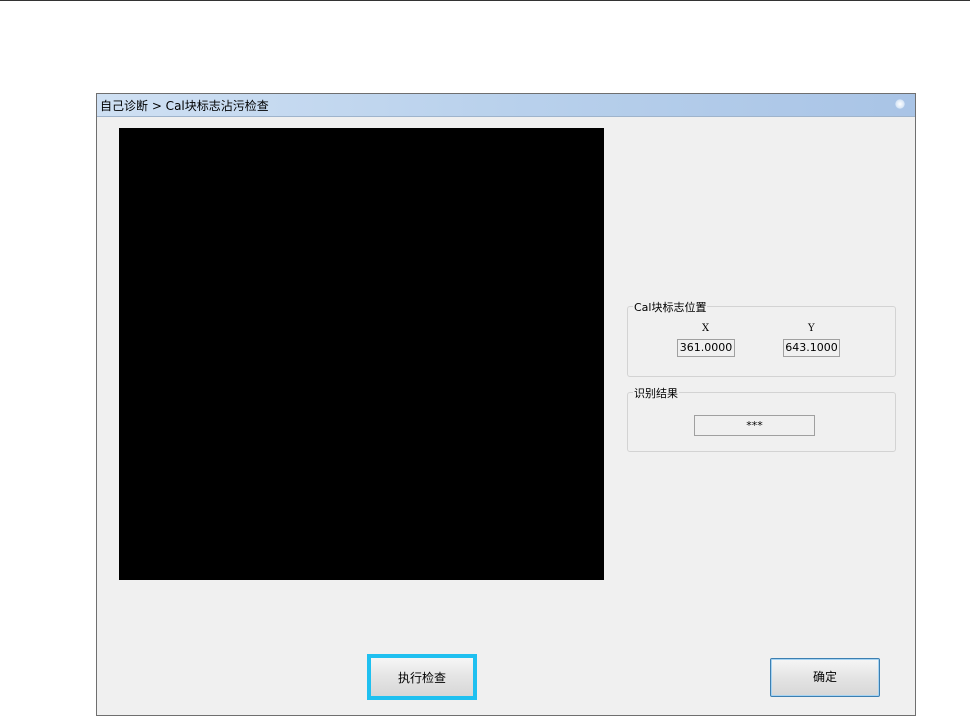 Image resolution: width=970 pixels, height=717 pixels. I want to click on ok-button: 确定, so click(825, 677).